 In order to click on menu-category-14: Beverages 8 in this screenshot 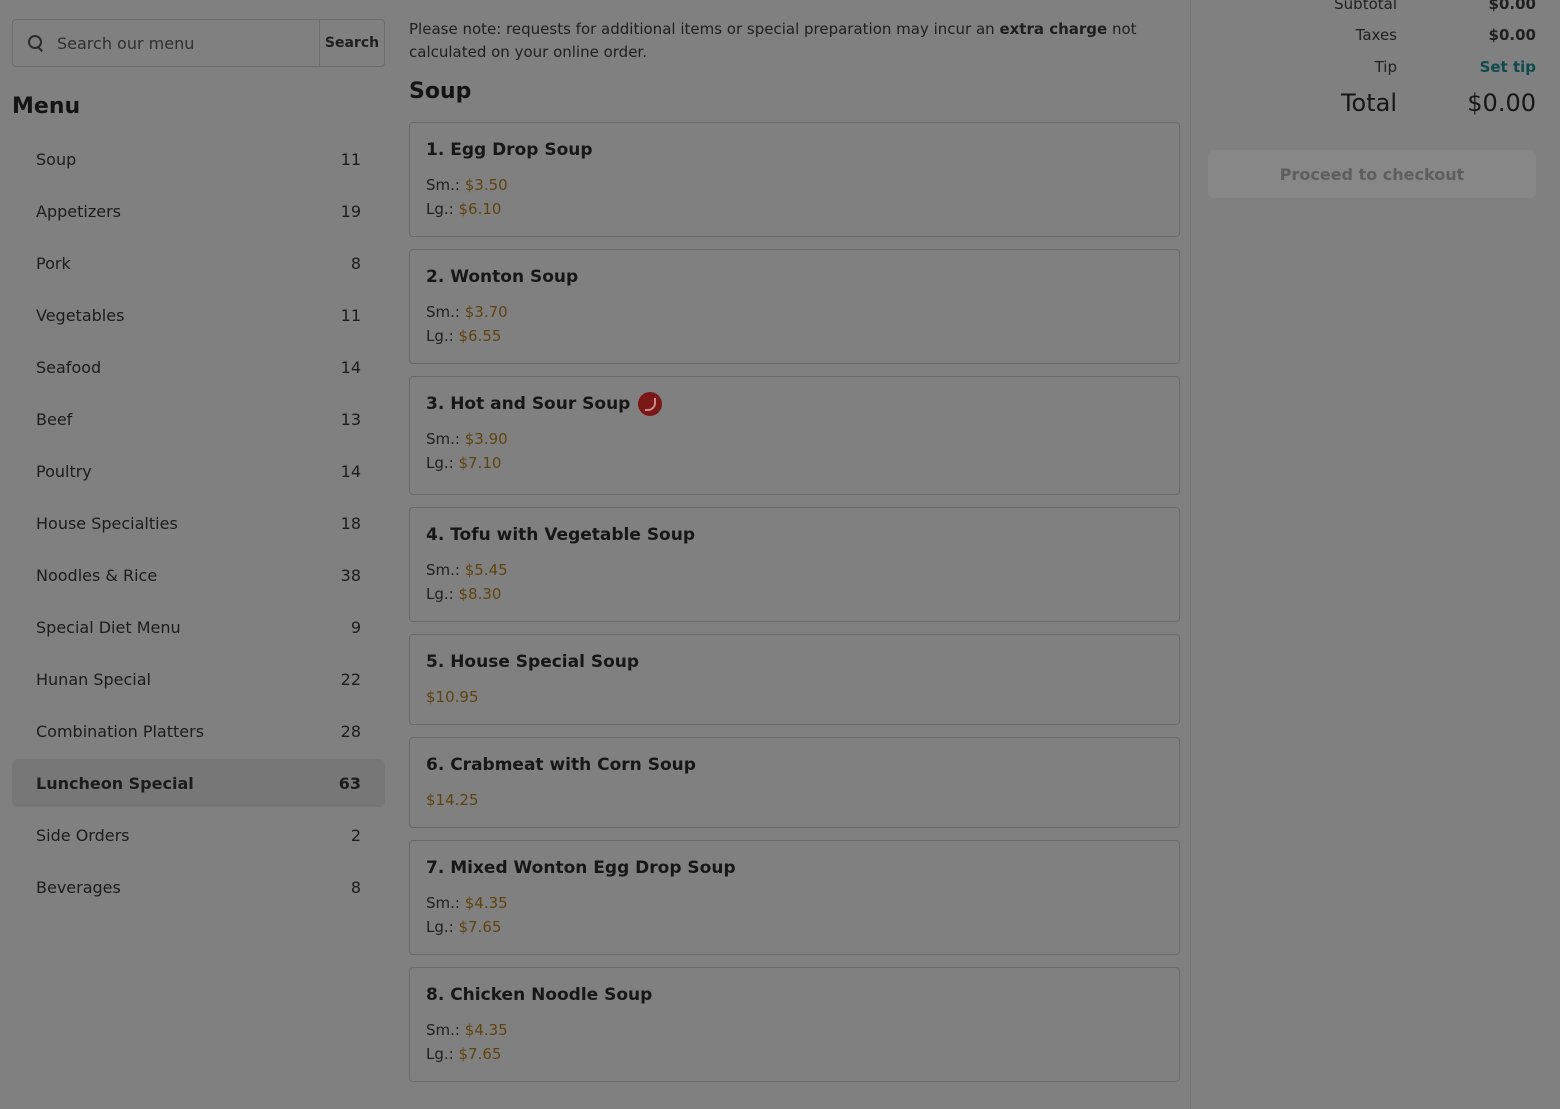, I will do `click(198, 887)`.